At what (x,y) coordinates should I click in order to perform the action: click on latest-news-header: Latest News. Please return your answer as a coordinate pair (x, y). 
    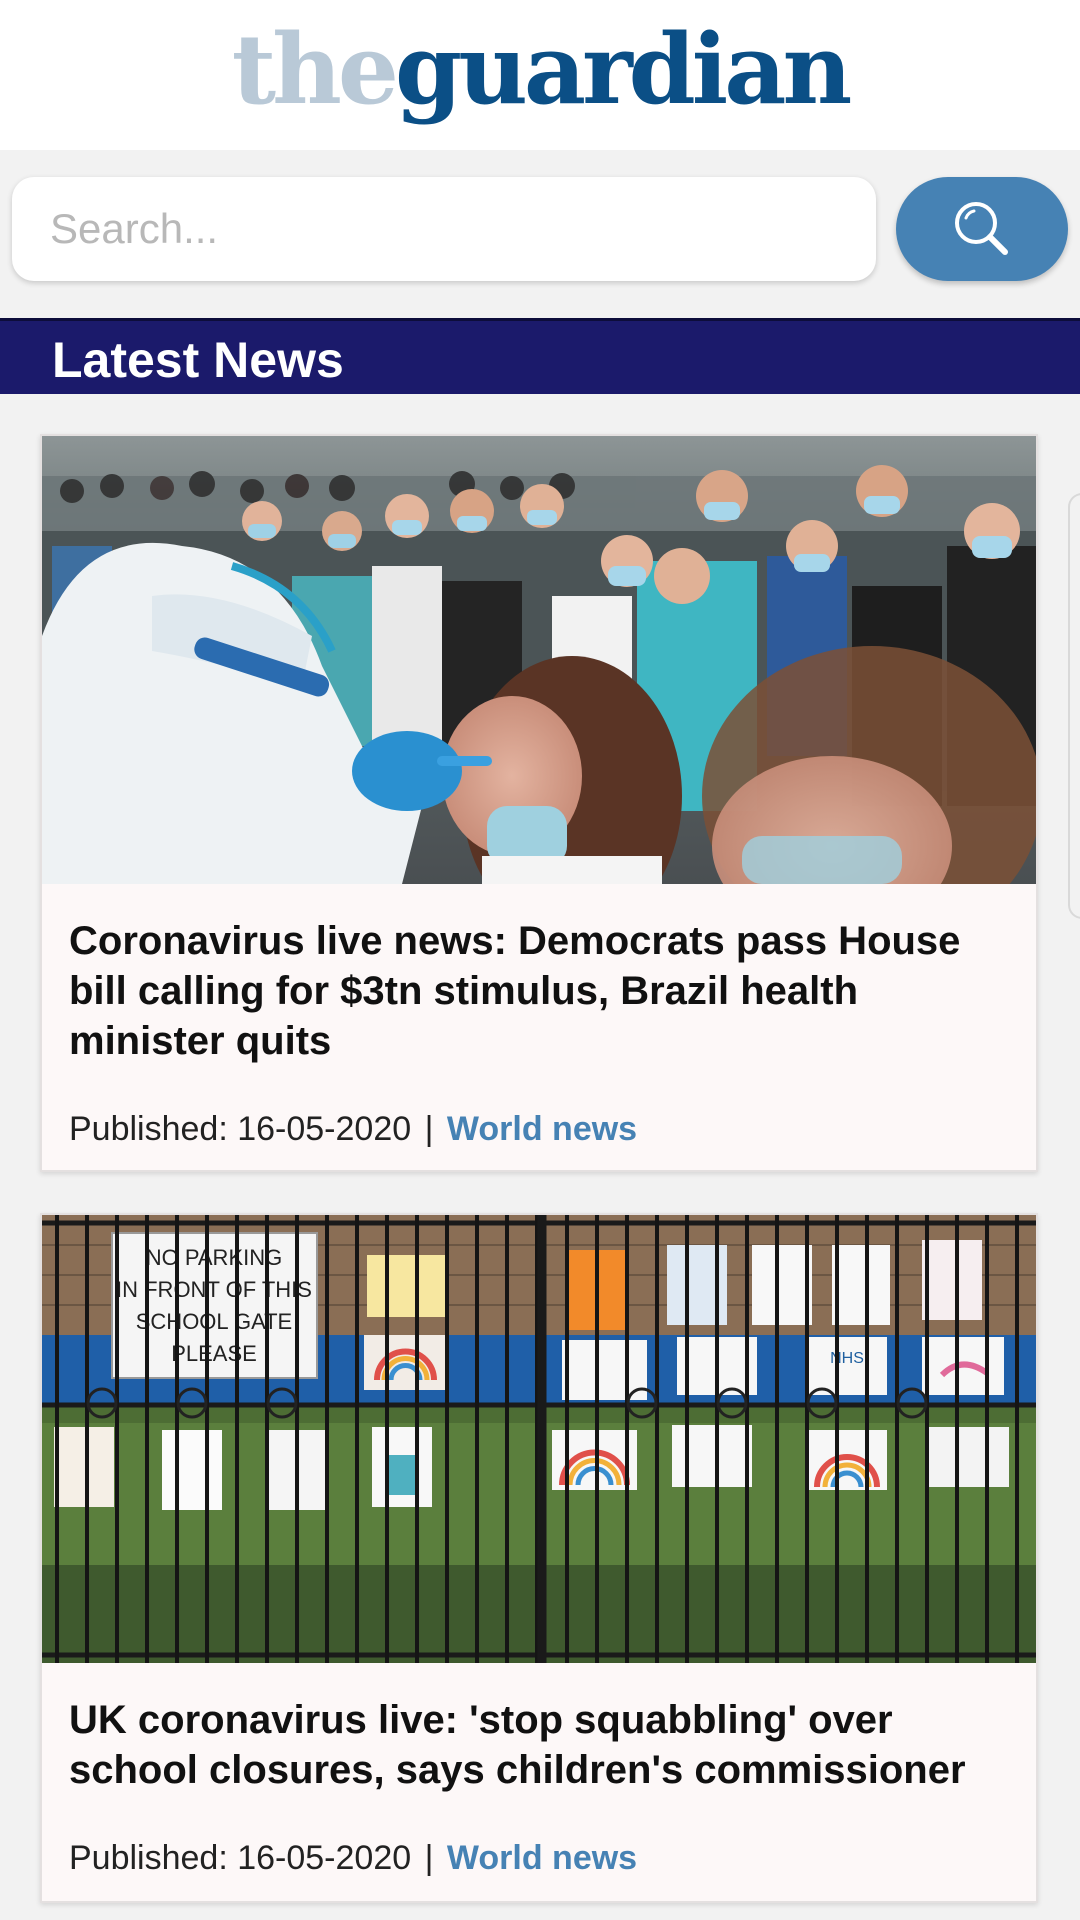
    Looking at the image, I should click on (540, 356).